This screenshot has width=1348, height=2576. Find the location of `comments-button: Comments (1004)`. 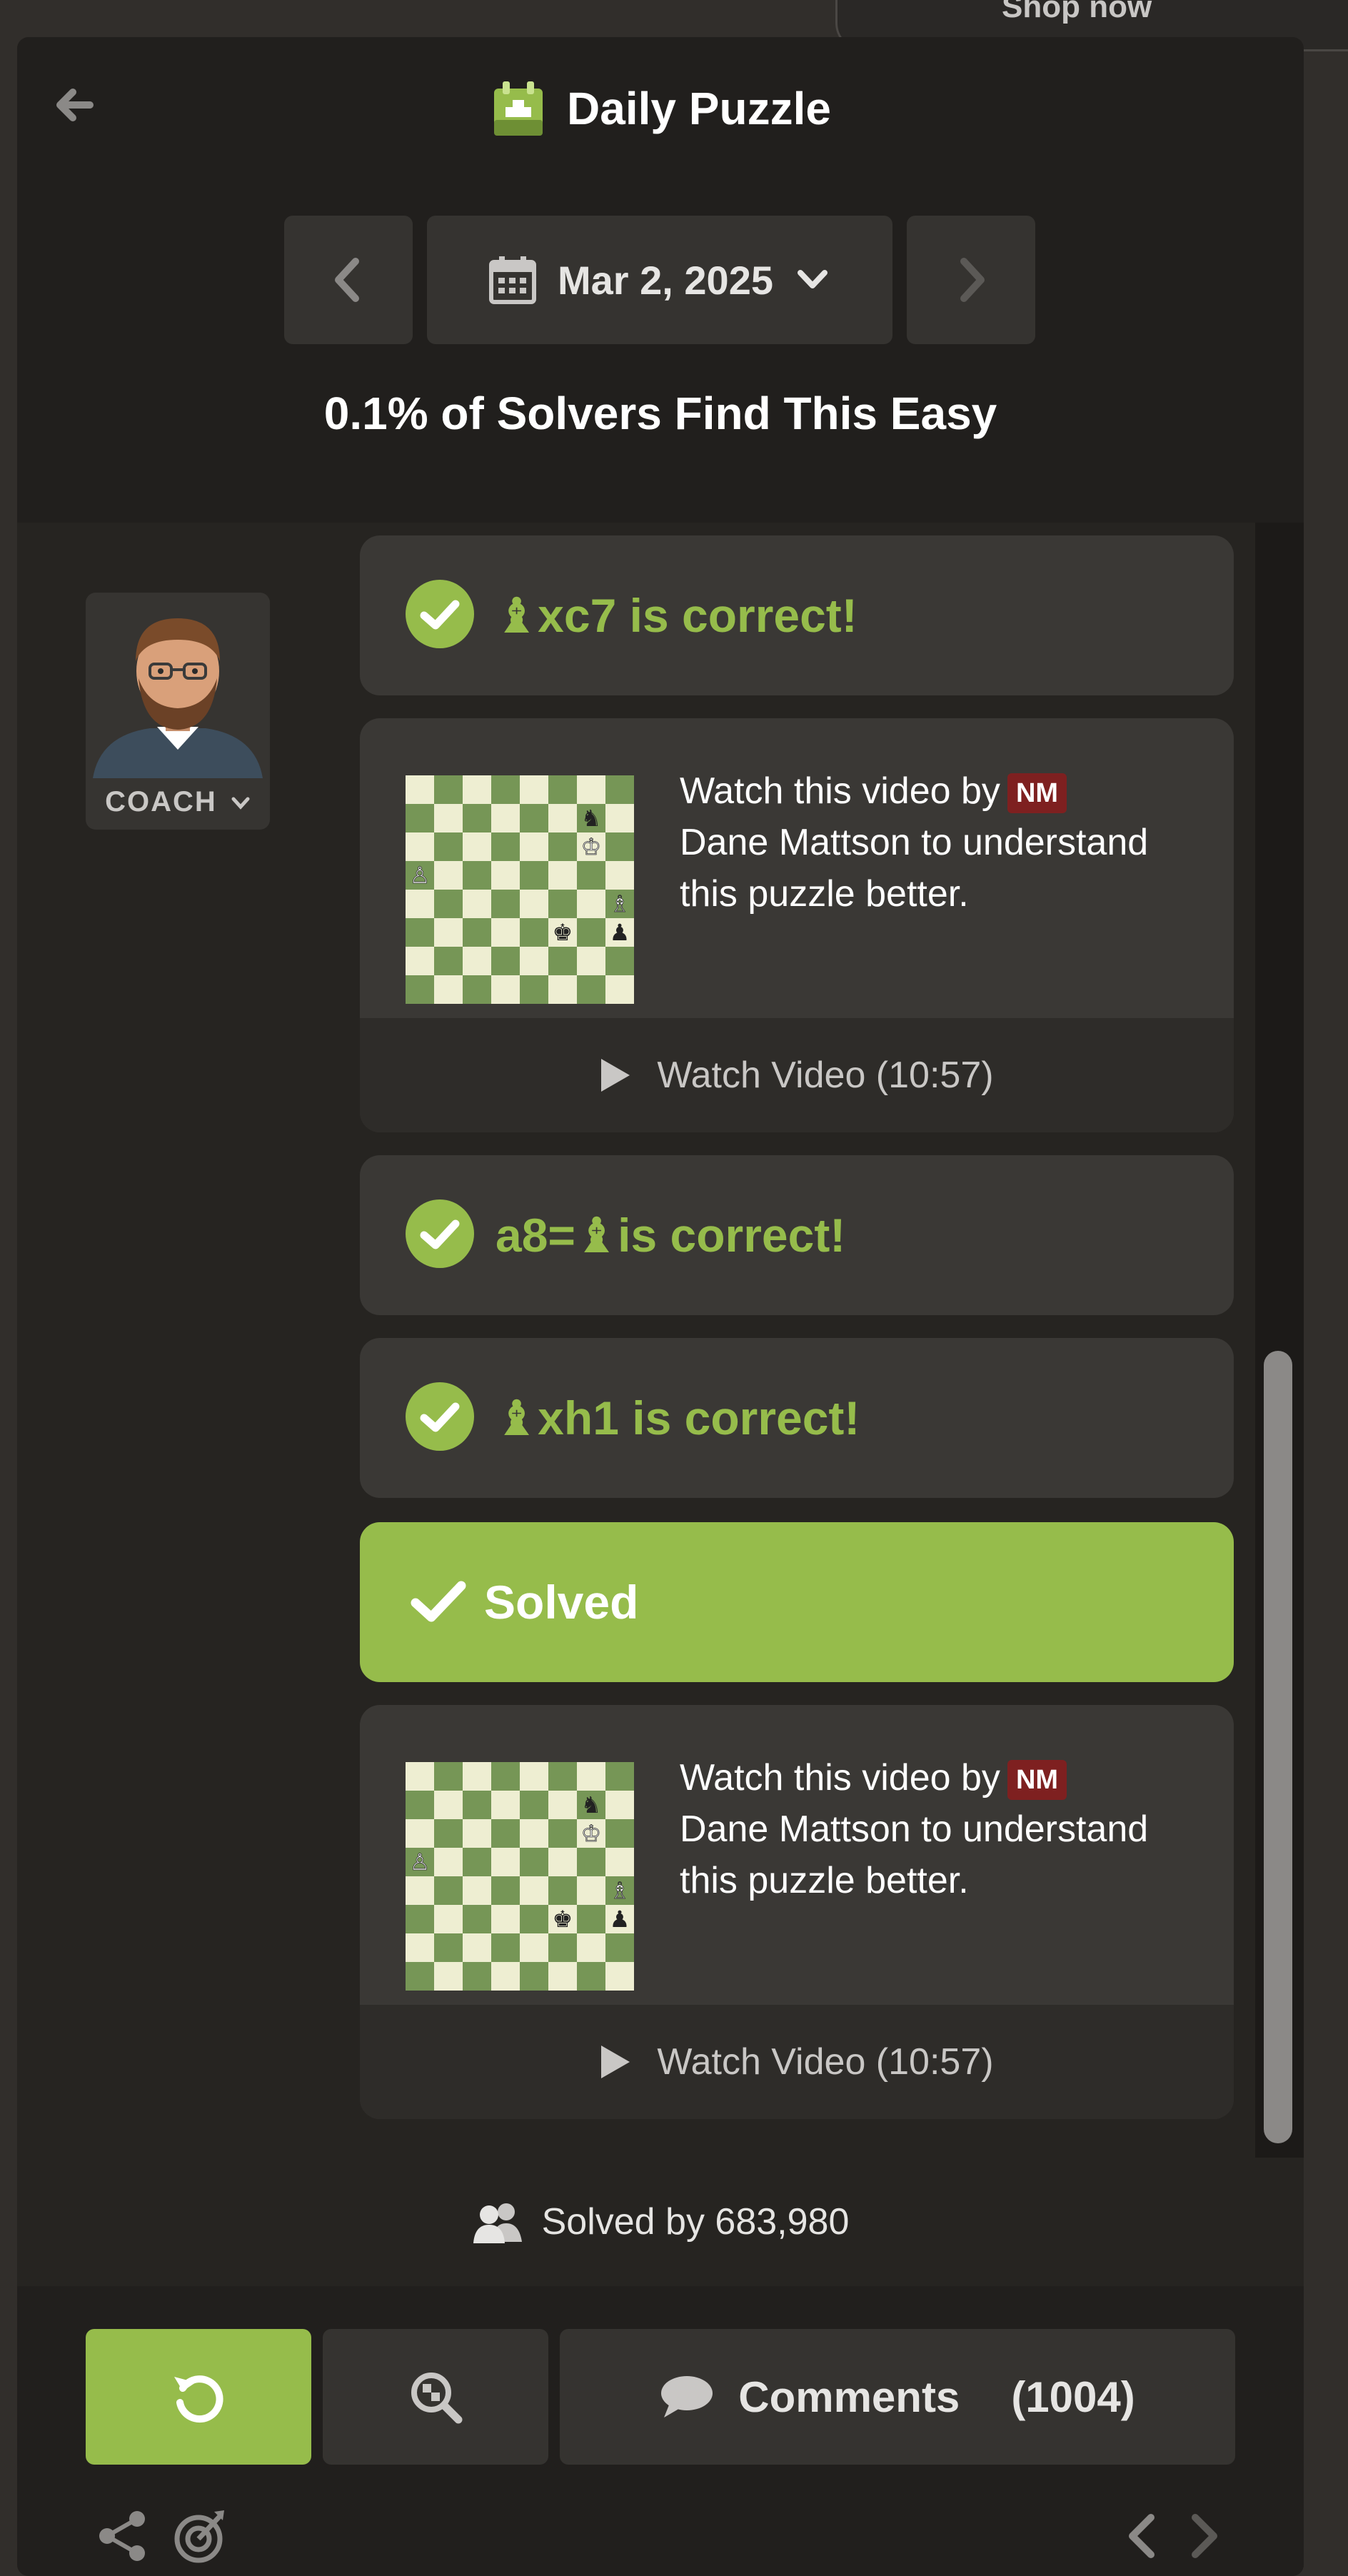

comments-button: Comments (1004) is located at coordinates (897, 2397).